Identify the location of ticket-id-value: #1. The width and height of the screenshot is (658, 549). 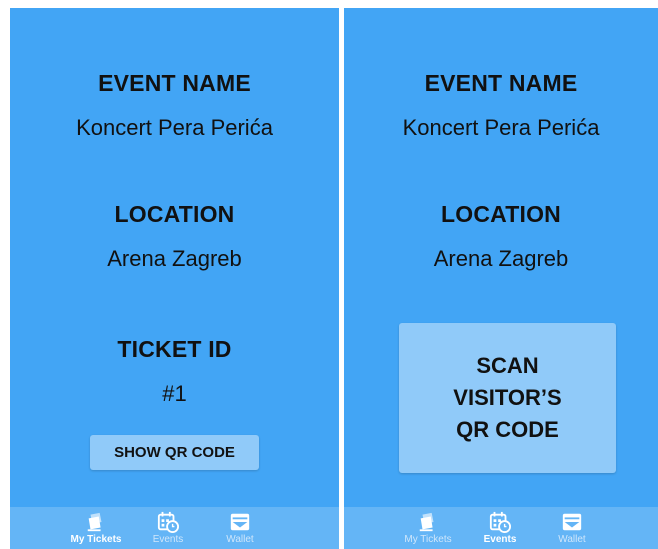
(174, 393).